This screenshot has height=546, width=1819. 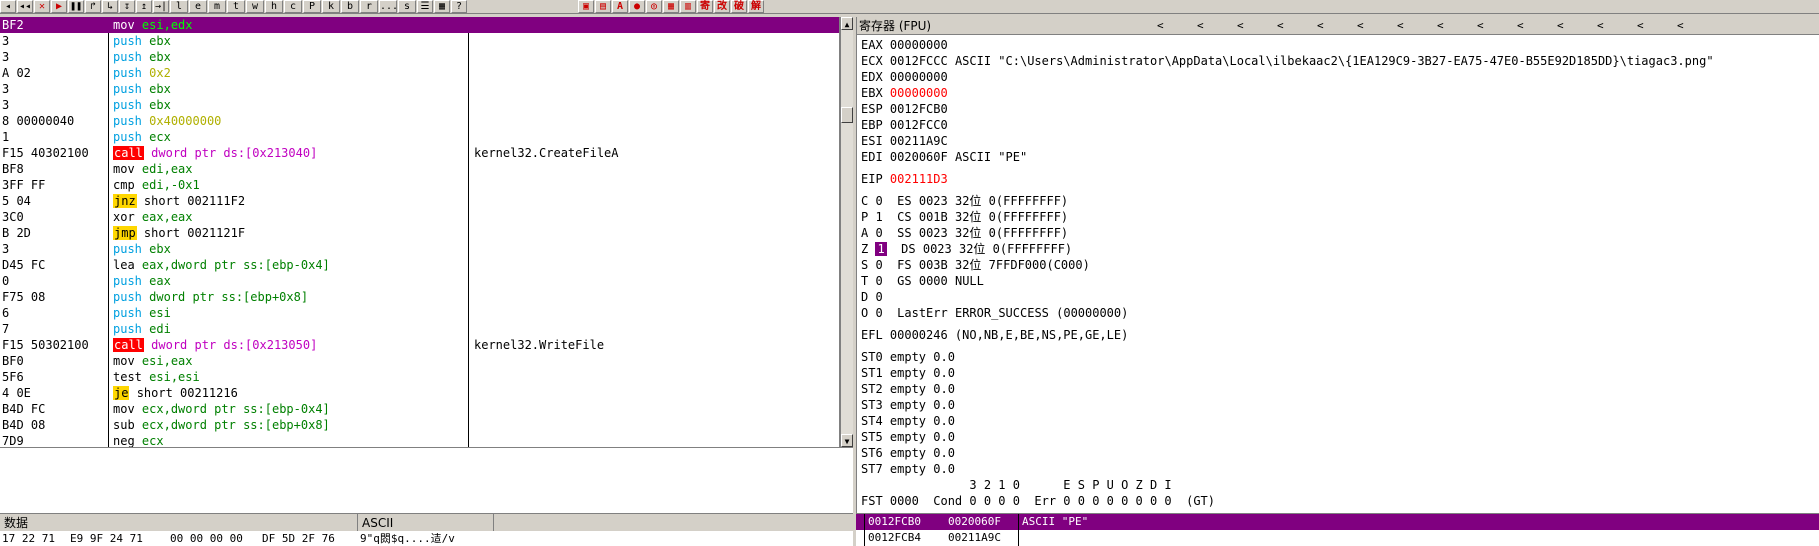 What do you see at coordinates (586, 6) in the screenshot?
I see `toolbar-plugin-button: ▣` at bounding box center [586, 6].